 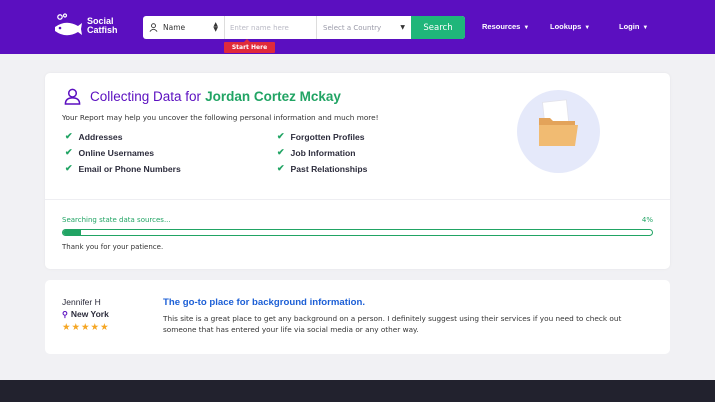 I want to click on rating-stars: ★★★★★, so click(x=86, y=327).